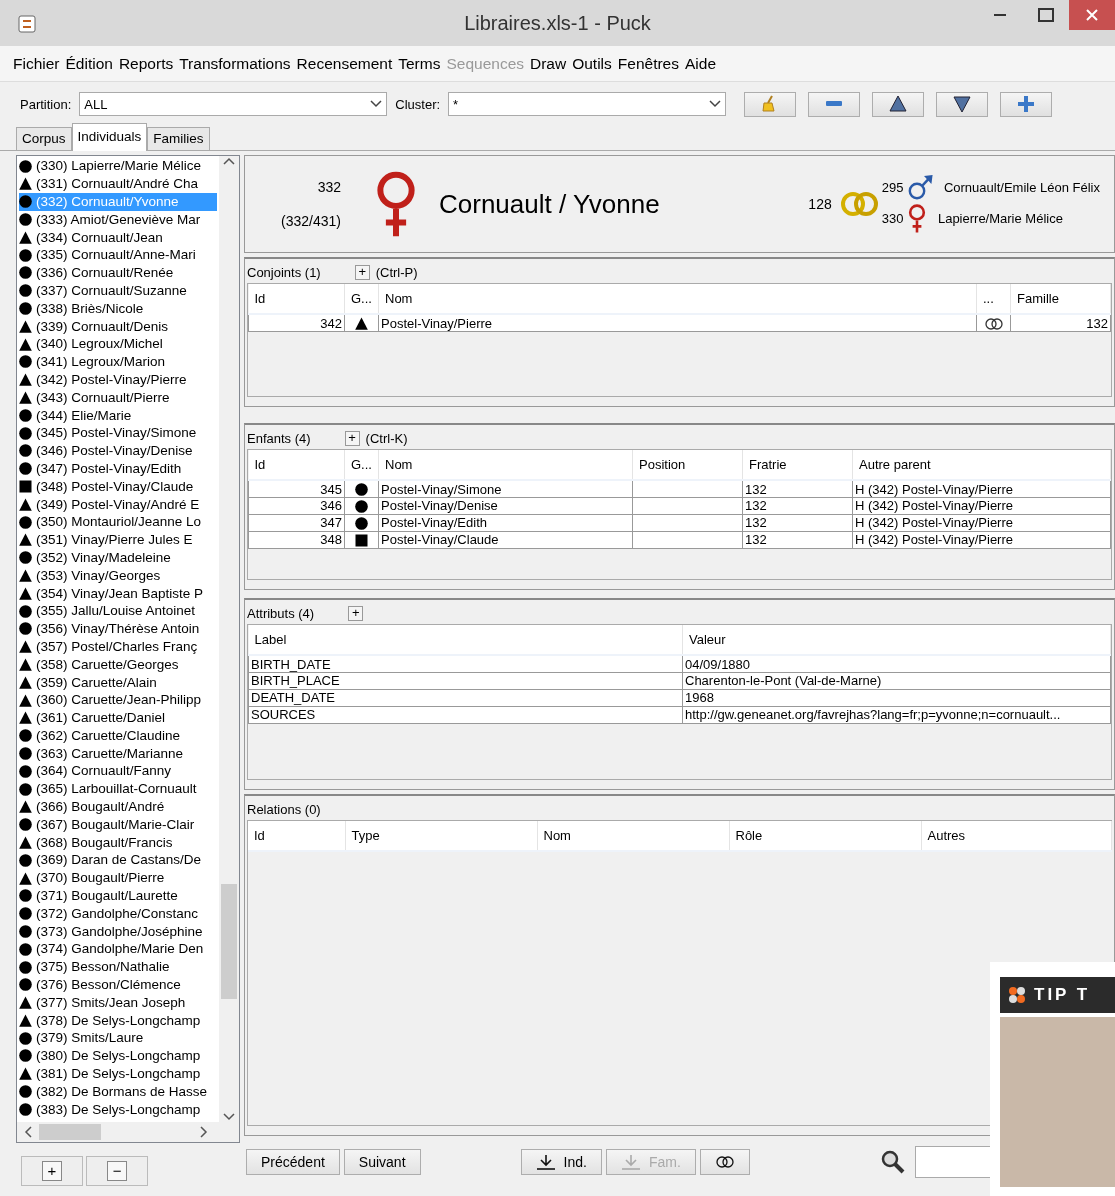  I want to click on rings-button, so click(724, 1162).